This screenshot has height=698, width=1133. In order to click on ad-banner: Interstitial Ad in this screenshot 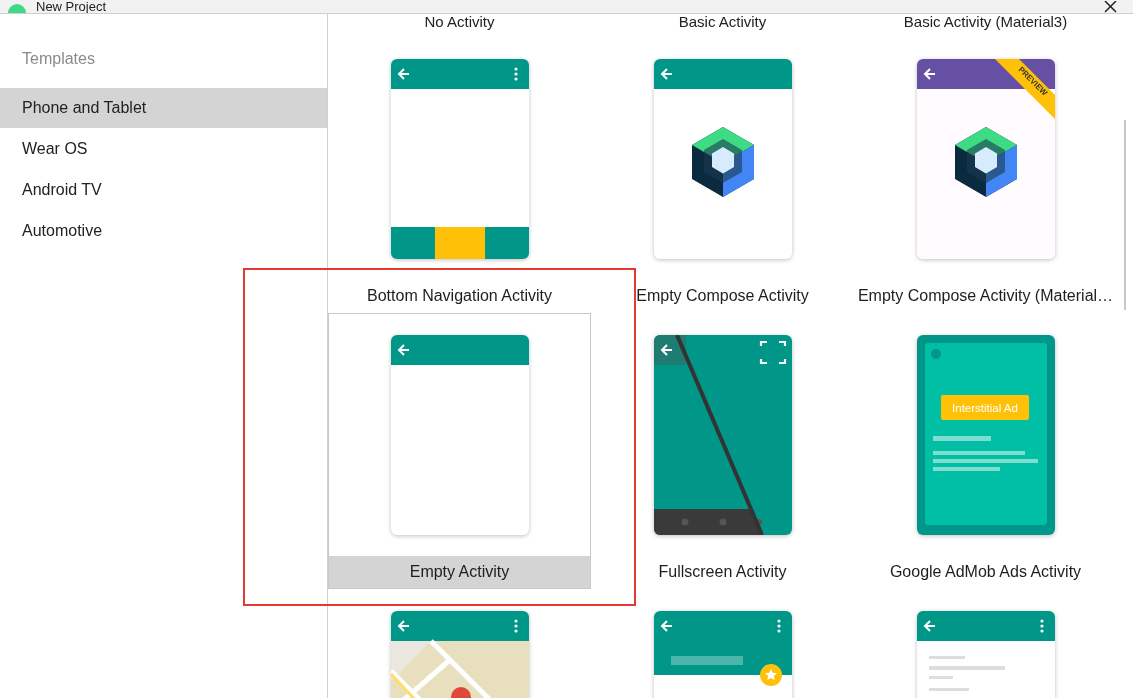, I will do `click(984, 407)`.